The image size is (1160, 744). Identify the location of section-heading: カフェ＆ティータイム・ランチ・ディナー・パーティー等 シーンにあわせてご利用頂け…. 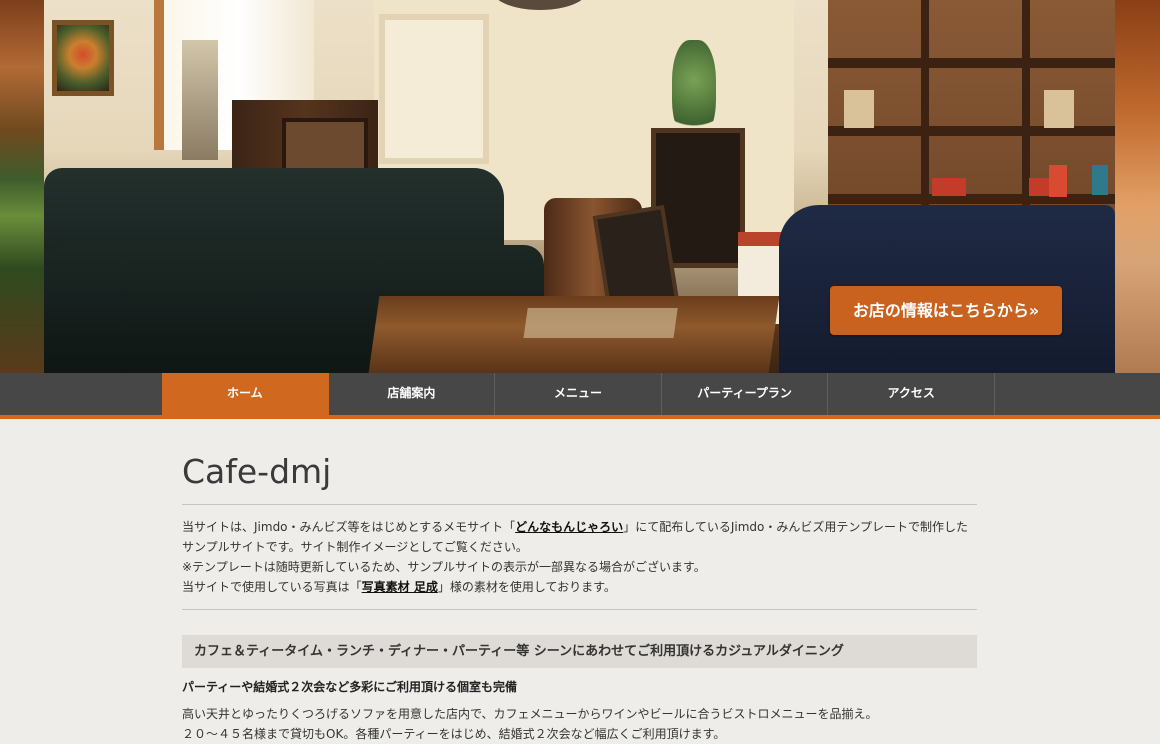
(579, 651).